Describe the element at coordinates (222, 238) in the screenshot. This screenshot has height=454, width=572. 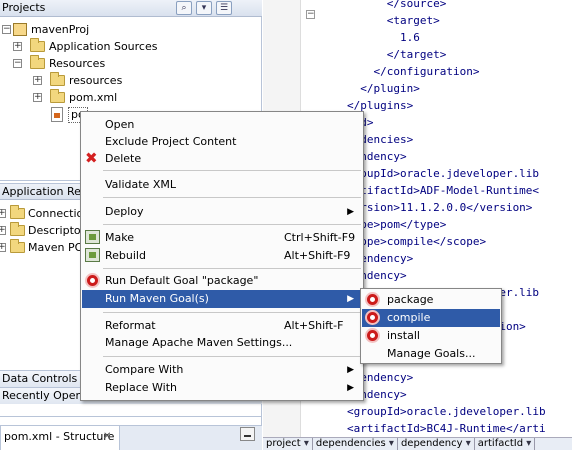
I see `menu-item-make: Make Ctrl+Shift-F9` at that location.